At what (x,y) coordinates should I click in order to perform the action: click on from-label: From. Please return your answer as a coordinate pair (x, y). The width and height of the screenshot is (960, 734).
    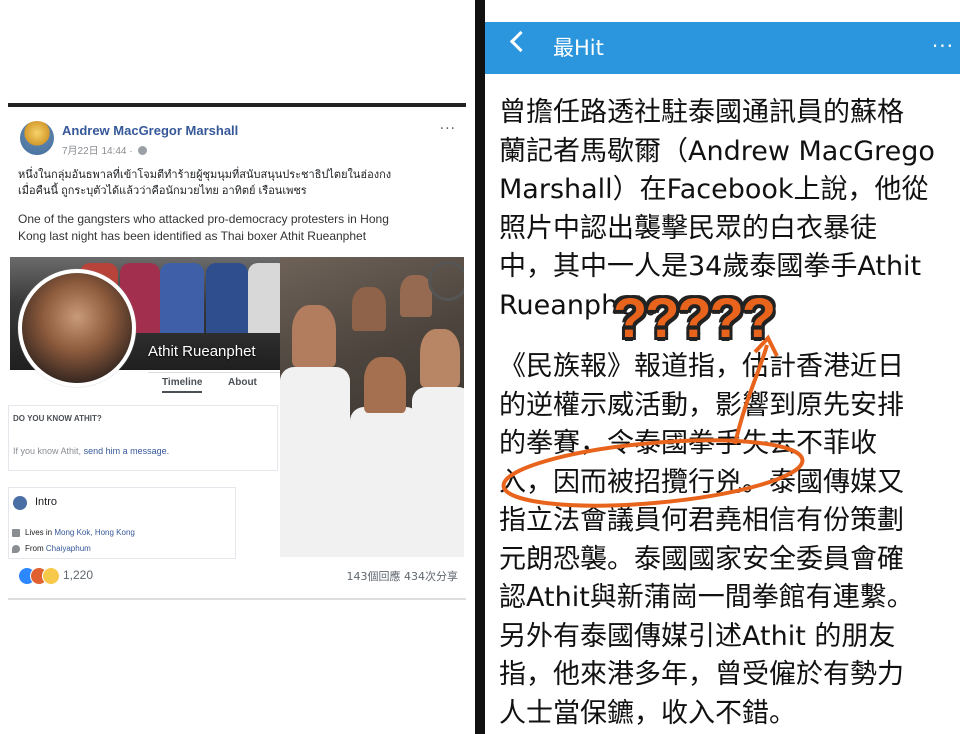
    Looking at the image, I should click on (34, 548).